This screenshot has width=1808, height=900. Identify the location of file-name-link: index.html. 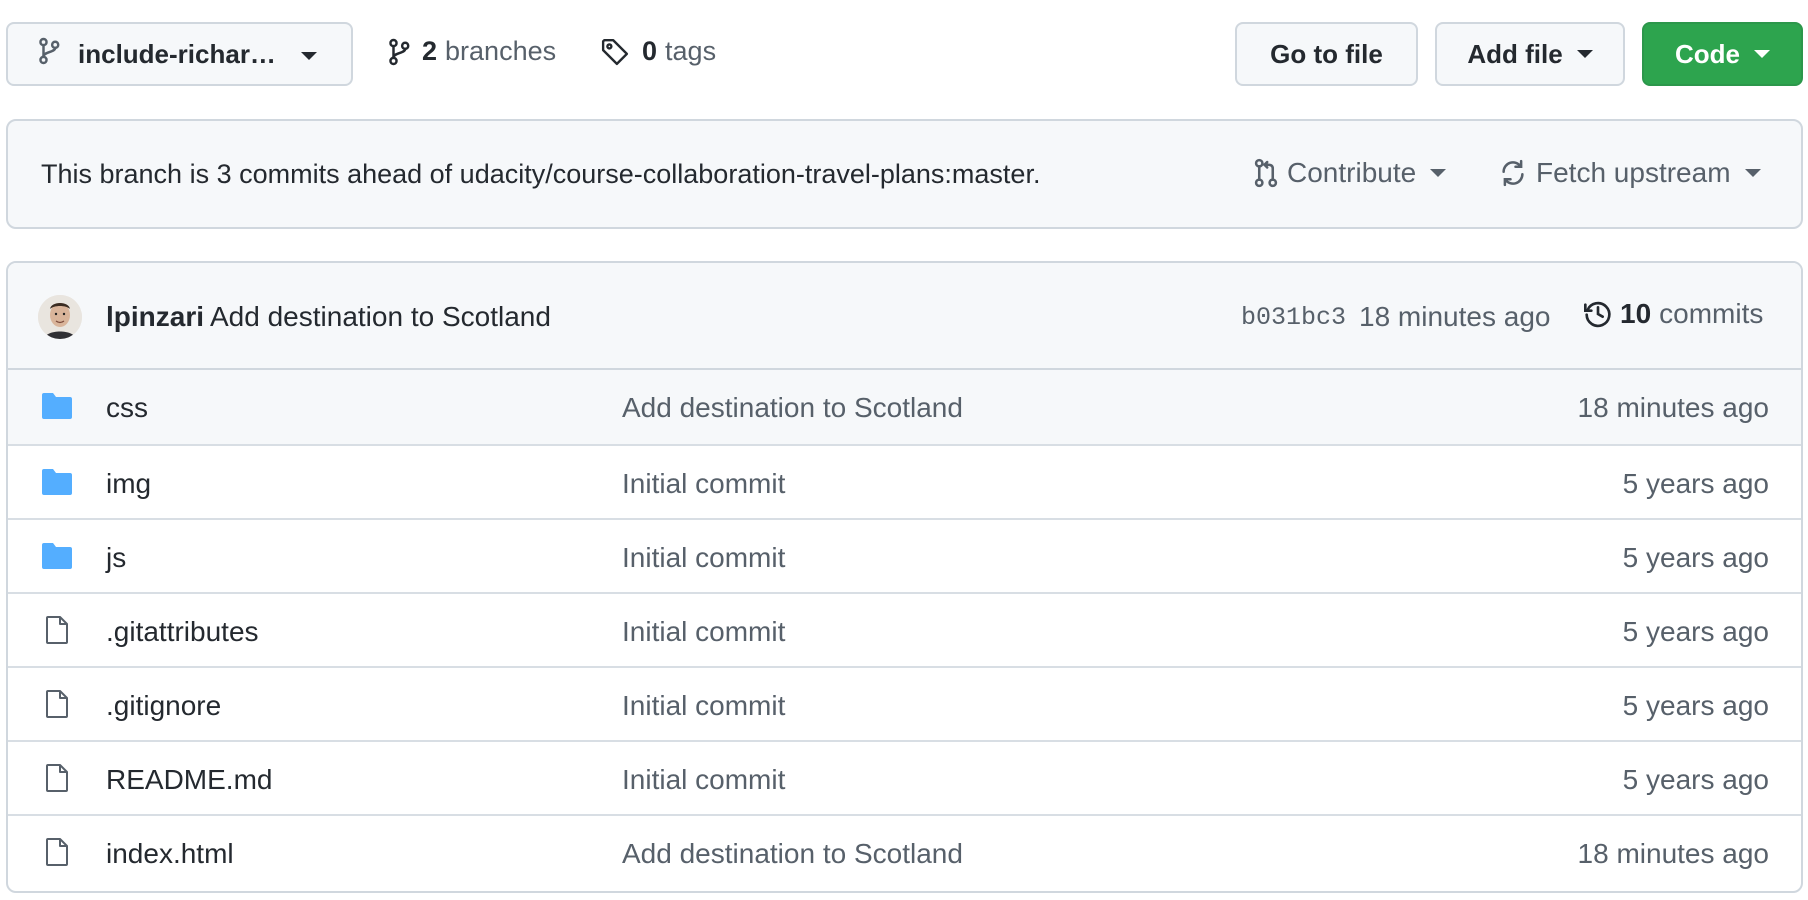
(170, 854).